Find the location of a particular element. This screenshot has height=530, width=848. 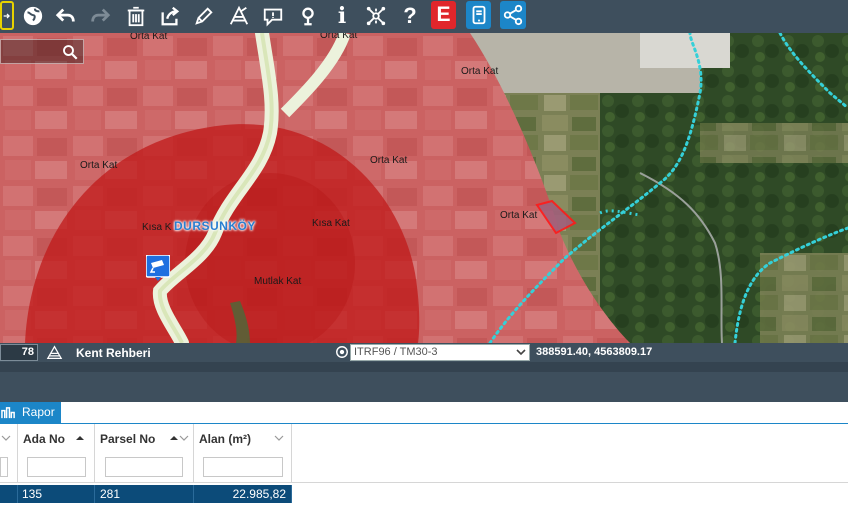

divider is located at coordinates (424, 482).